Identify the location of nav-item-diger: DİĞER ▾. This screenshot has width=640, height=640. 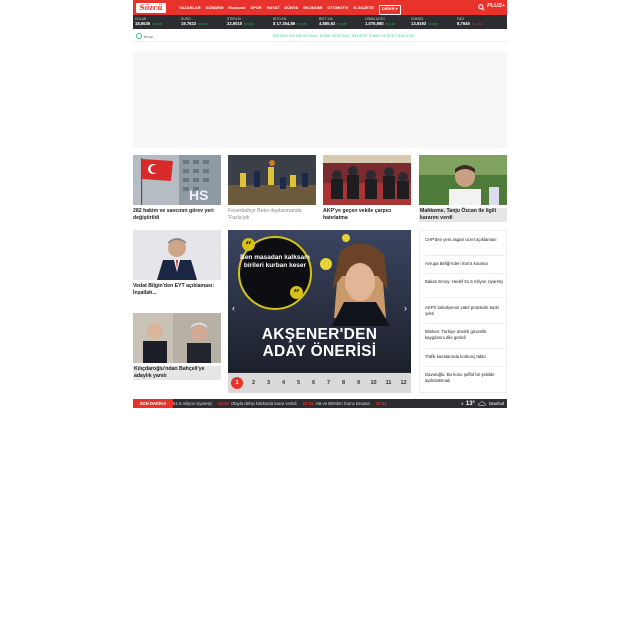
(389, 9).